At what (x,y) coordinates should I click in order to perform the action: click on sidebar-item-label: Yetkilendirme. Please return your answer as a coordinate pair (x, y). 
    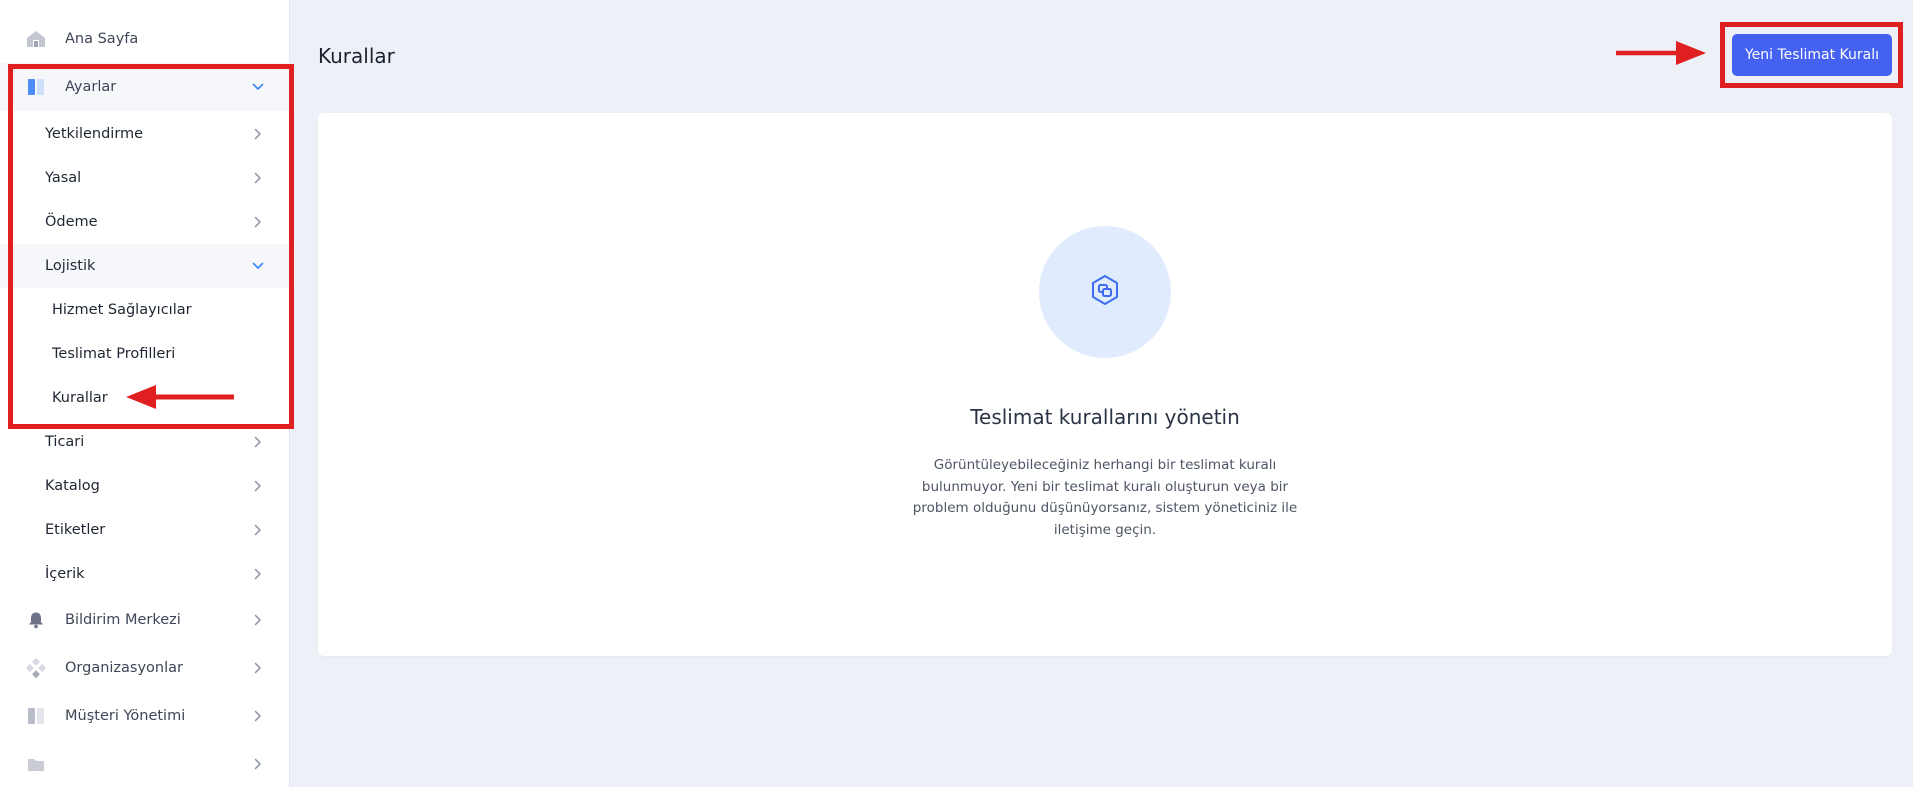
    Looking at the image, I should click on (94, 134).